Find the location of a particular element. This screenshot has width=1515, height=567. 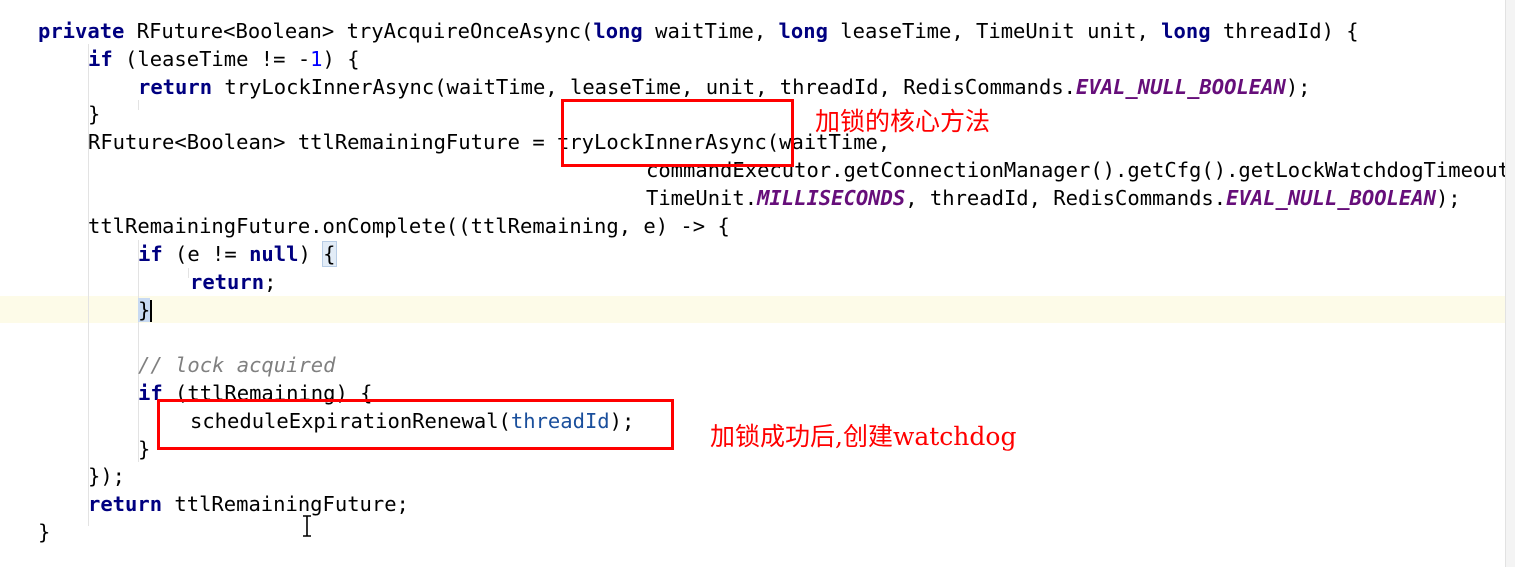

code-token: ) { is located at coordinates (341, 59).